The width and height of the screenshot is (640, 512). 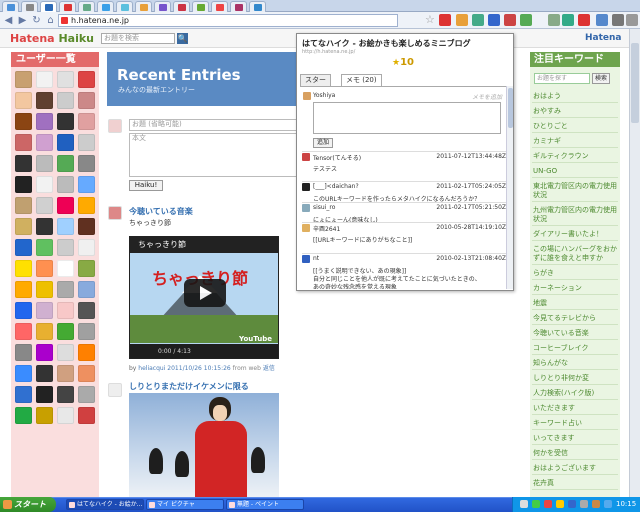 What do you see at coordinates (562, 78) in the screenshot?
I see `keyword-search-input: お題を探す` at bounding box center [562, 78].